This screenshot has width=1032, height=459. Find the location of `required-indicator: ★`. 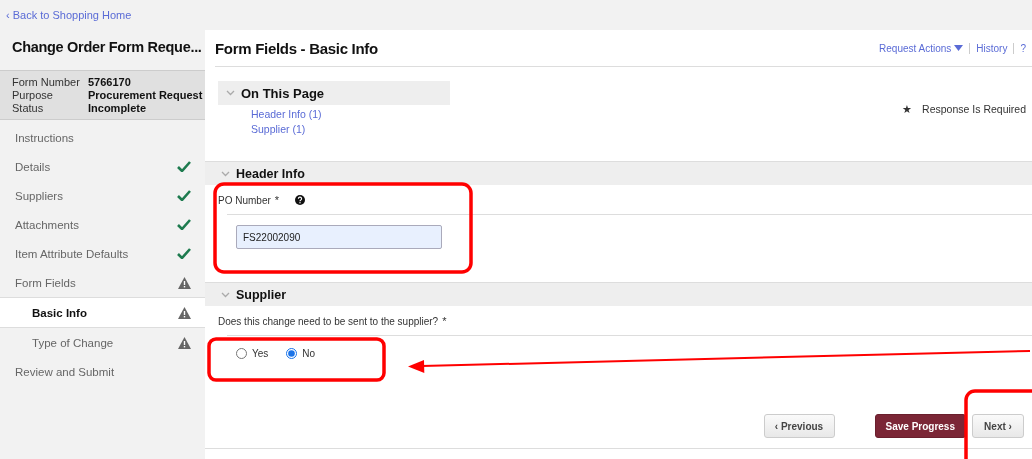

required-indicator: ★ is located at coordinates (907, 109).